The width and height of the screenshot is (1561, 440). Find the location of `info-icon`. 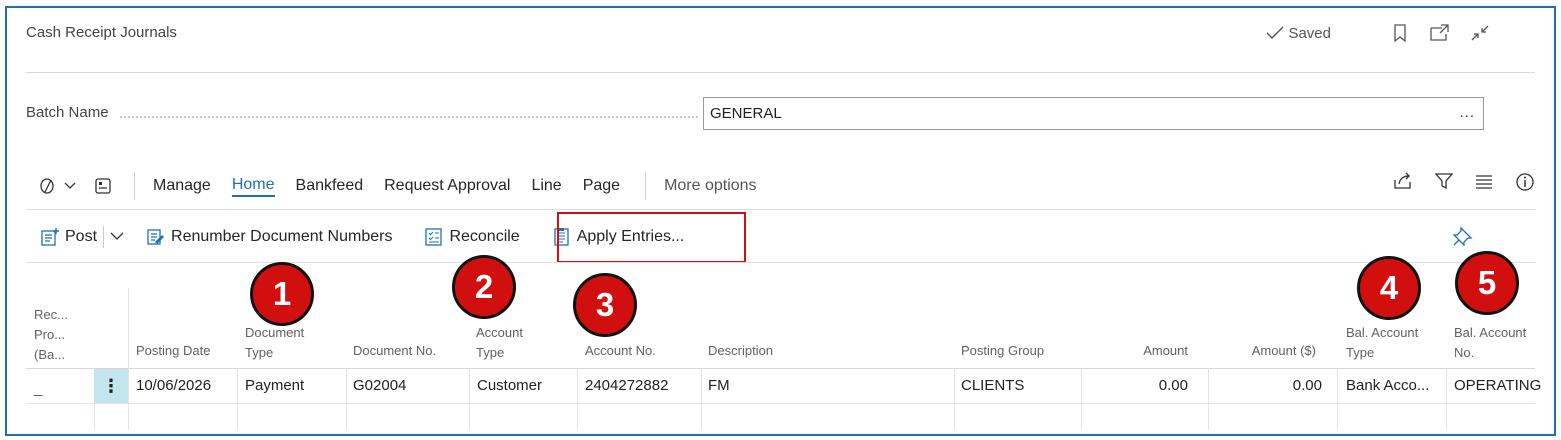

info-icon is located at coordinates (1525, 184).